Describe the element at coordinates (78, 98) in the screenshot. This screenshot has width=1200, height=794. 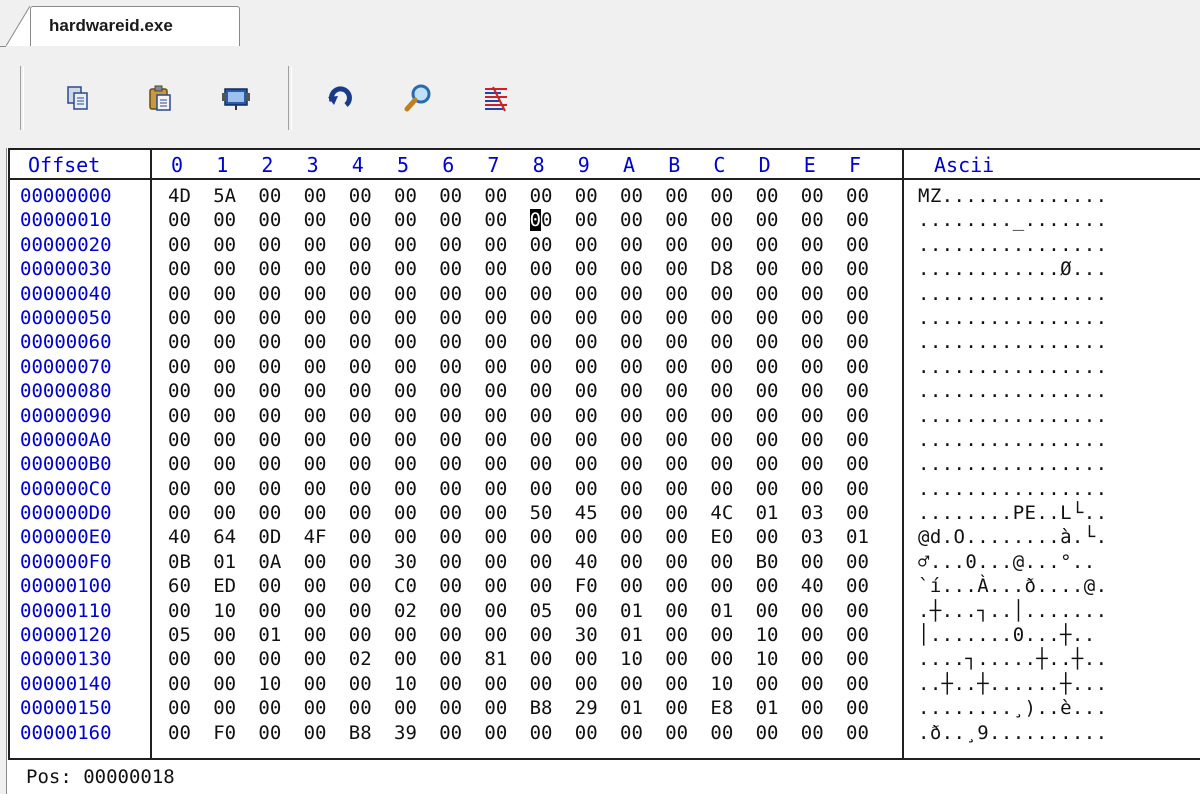
I see `copy-button` at that location.